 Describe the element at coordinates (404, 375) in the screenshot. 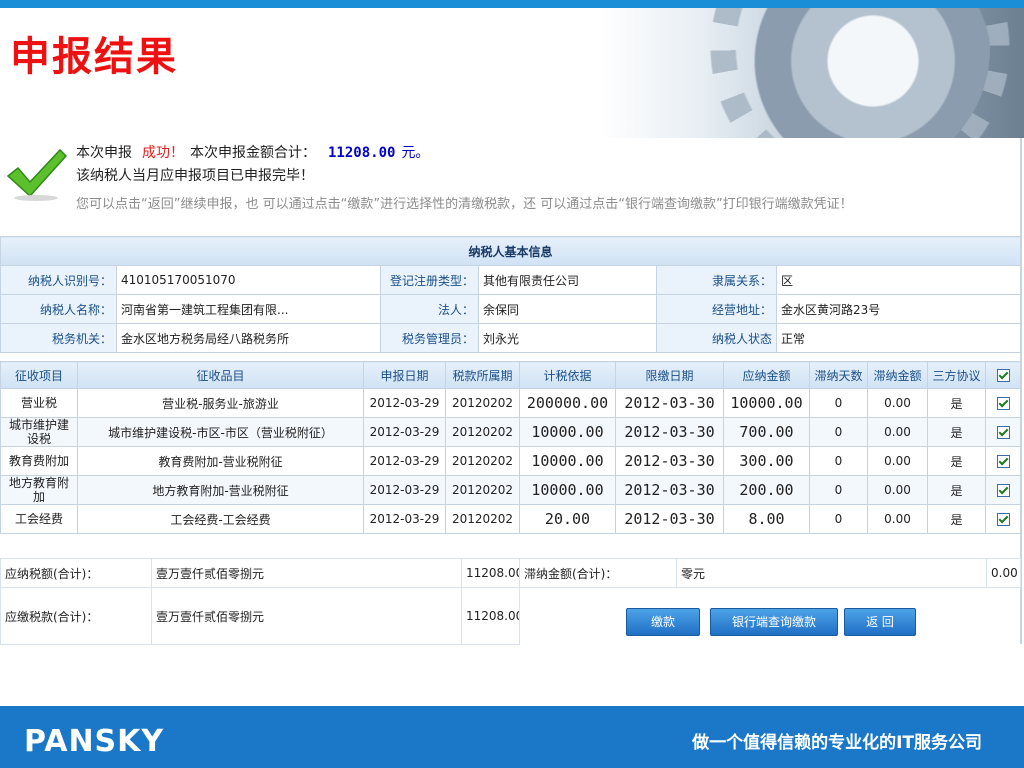

I see `col-date: 申报日期` at that location.